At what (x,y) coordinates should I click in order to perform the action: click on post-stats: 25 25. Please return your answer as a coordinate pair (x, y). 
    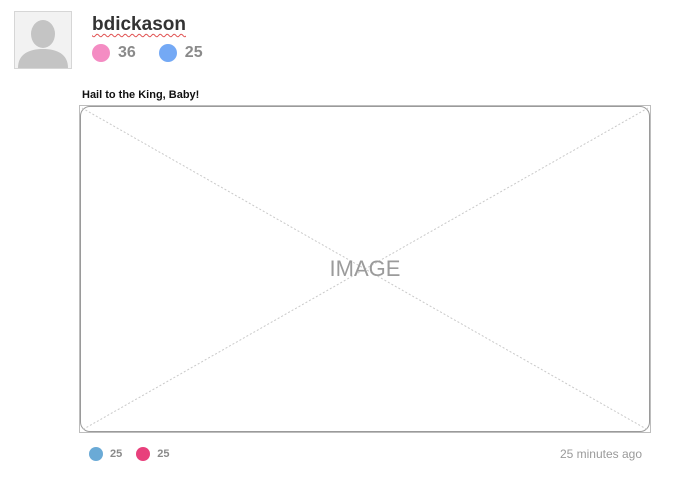
    Looking at the image, I should click on (136, 454).